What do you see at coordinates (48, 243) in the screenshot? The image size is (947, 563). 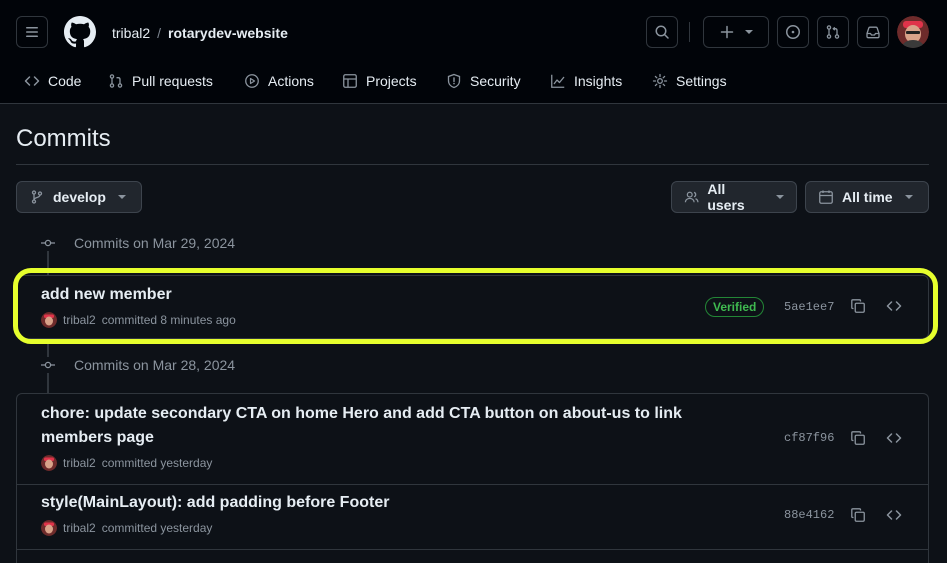 I see `git-commit-icon` at bounding box center [48, 243].